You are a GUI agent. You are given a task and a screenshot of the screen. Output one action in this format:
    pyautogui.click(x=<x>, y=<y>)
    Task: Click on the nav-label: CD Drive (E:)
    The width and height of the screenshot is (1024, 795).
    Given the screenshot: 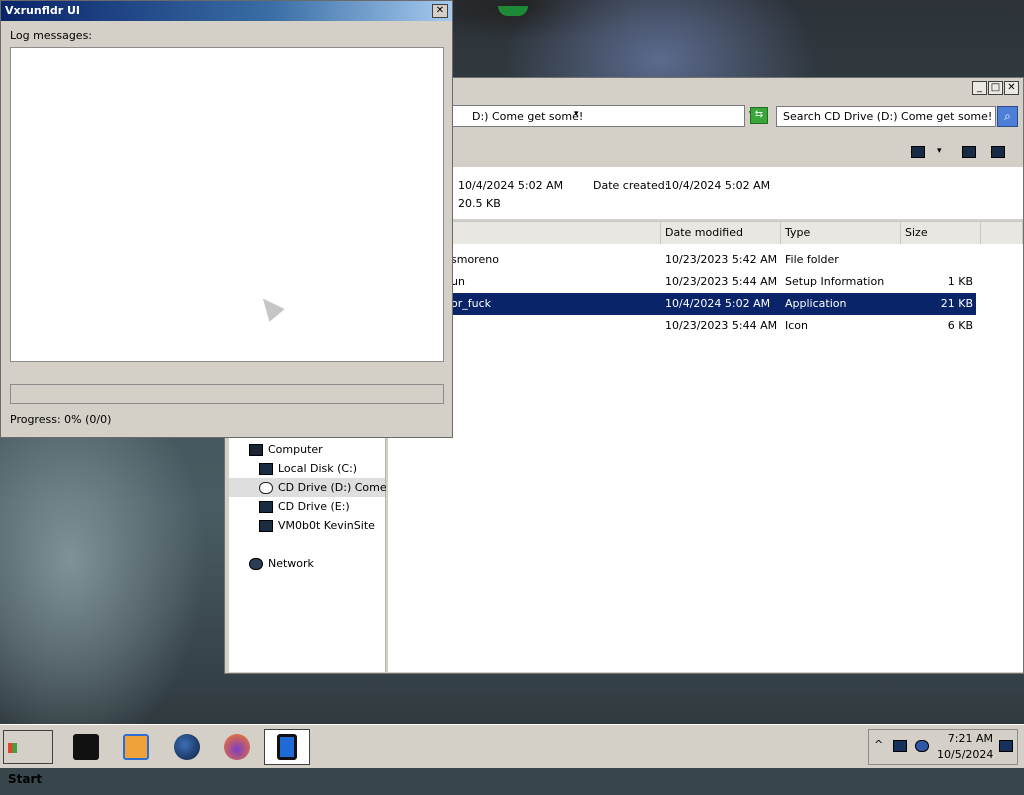 What is the action you would take?
    pyautogui.click(x=314, y=506)
    